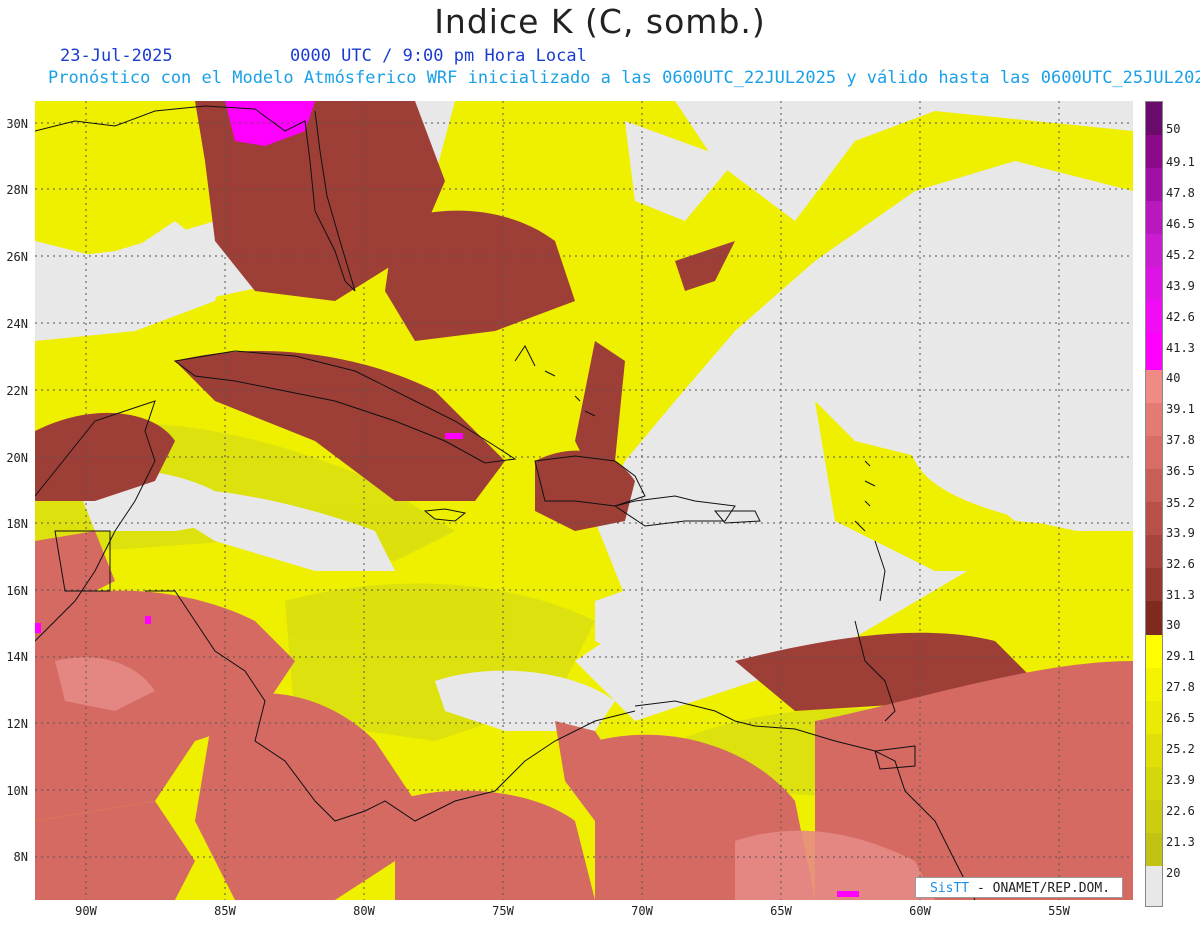 The image size is (1200, 927). I want to click on colorbar, so click(1154, 504).